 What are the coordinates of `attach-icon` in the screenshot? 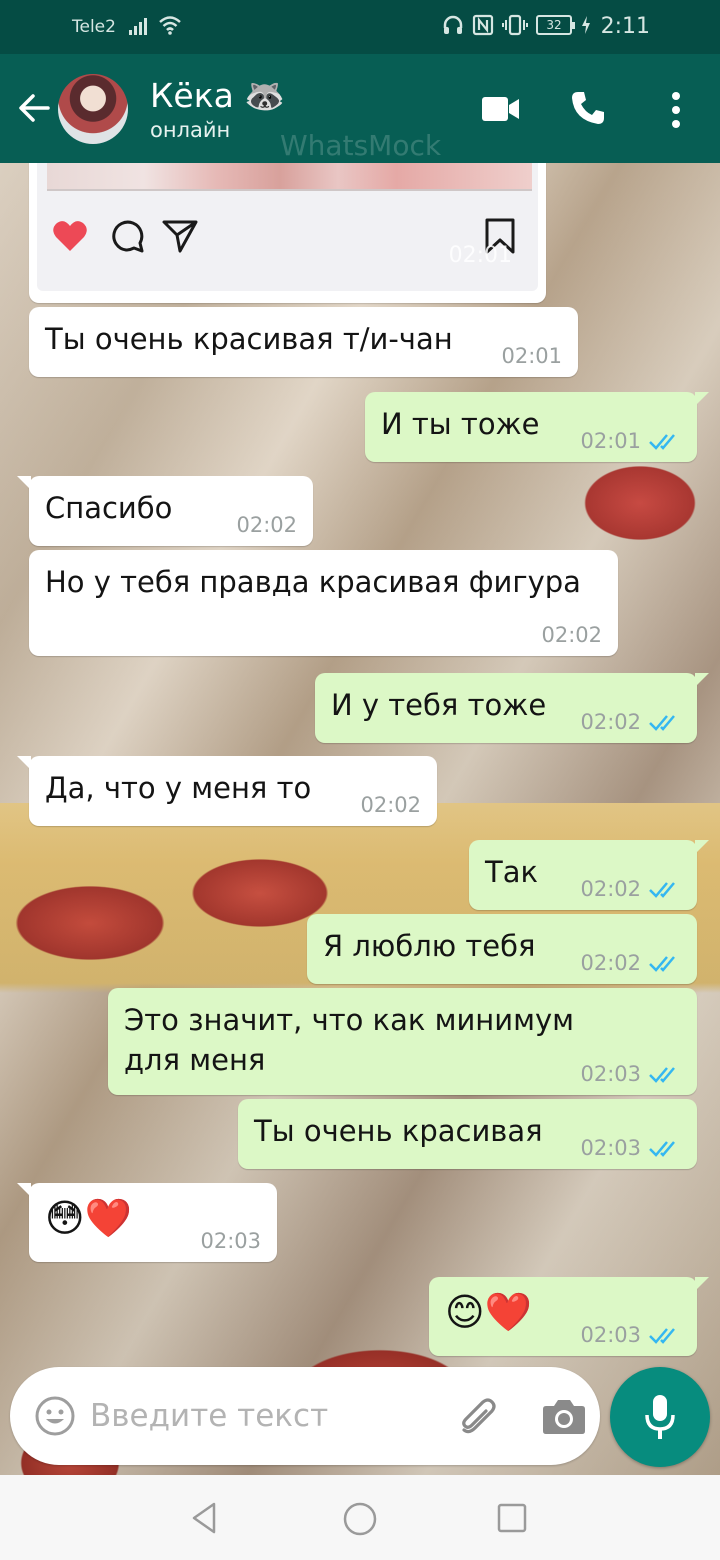 It's located at (478, 1417).